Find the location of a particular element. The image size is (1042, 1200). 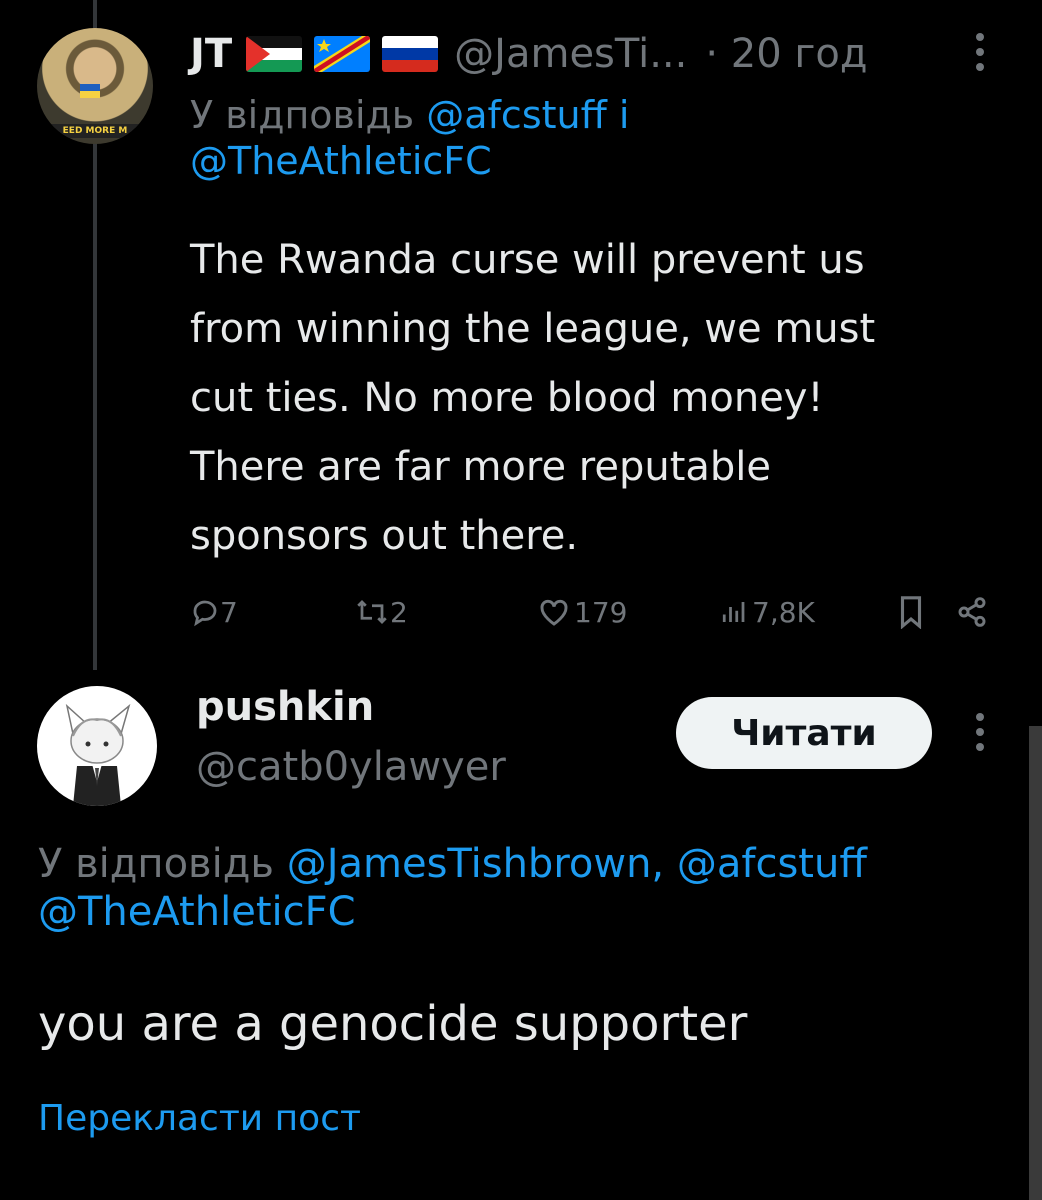

tweet-text-line: cut ties. No more blood money! is located at coordinates (507, 398).